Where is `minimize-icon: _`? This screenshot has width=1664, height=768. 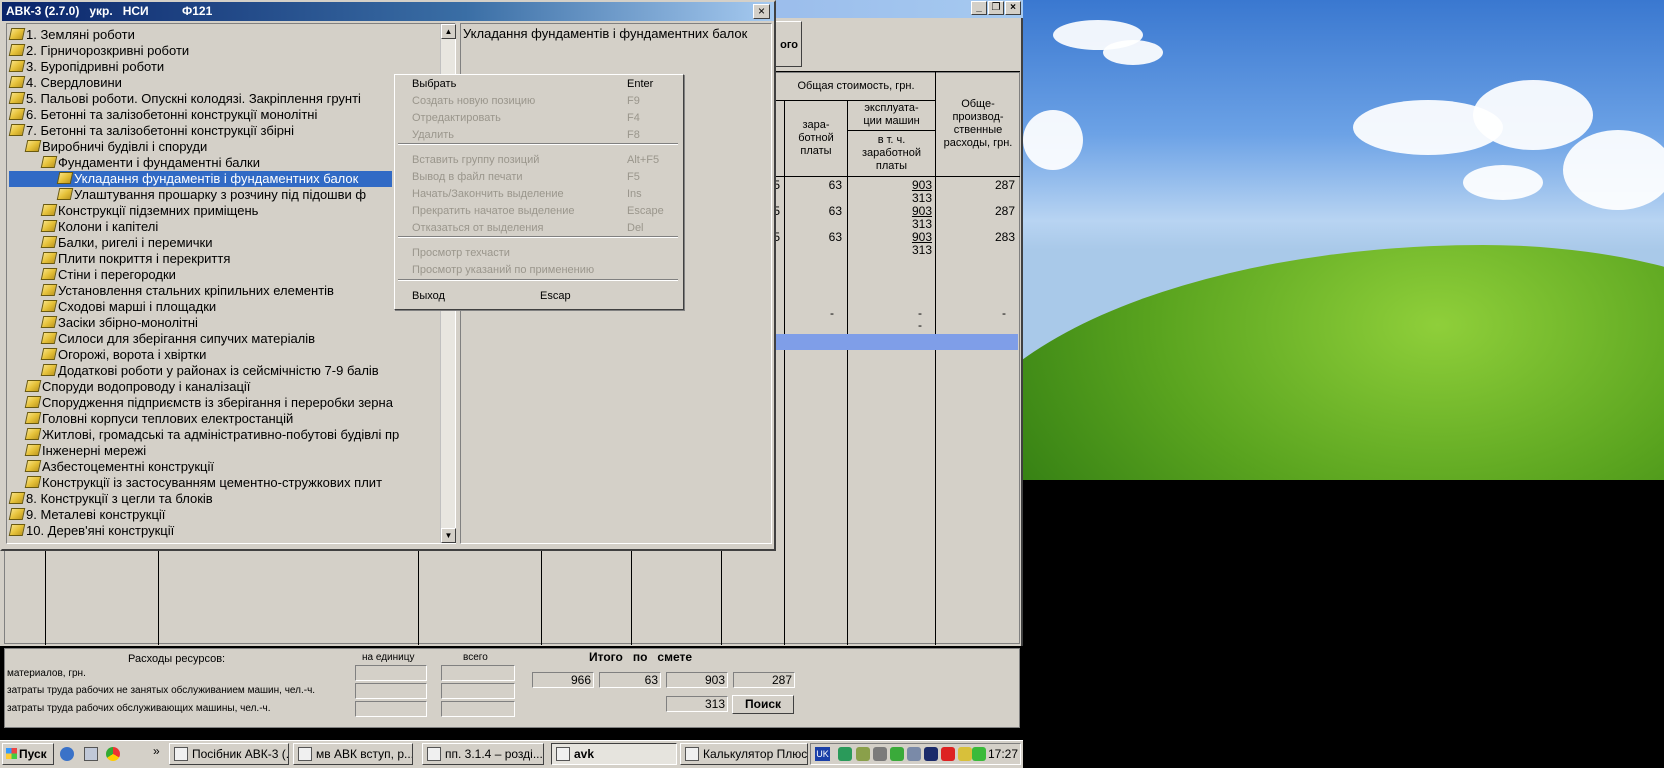
minimize-icon: _ is located at coordinates (979, 8).